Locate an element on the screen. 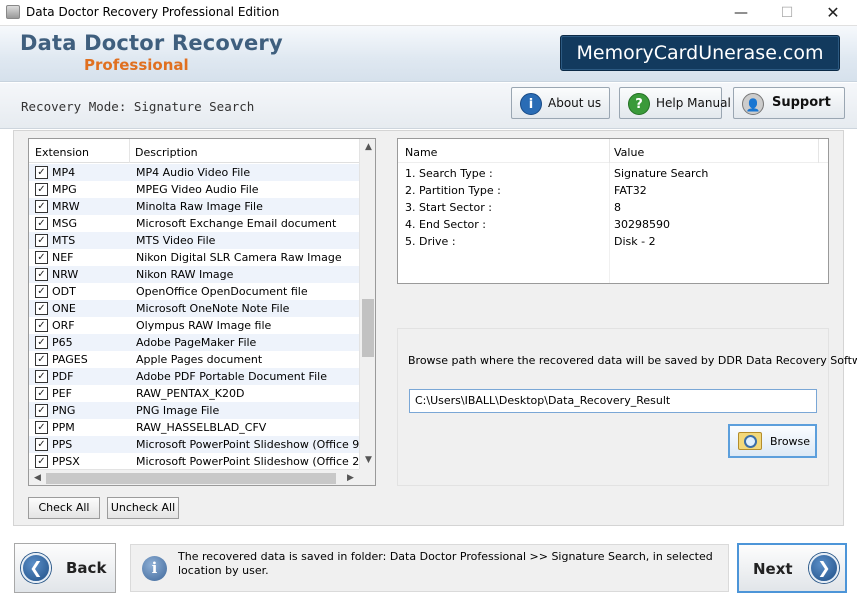  extension-row: ✓ PNG PNG Image File is located at coordinates (194, 410).